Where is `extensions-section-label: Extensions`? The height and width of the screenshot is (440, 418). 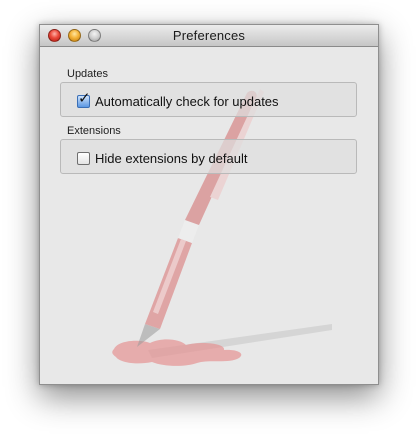 extensions-section-label: Extensions is located at coordinates (94, 131).